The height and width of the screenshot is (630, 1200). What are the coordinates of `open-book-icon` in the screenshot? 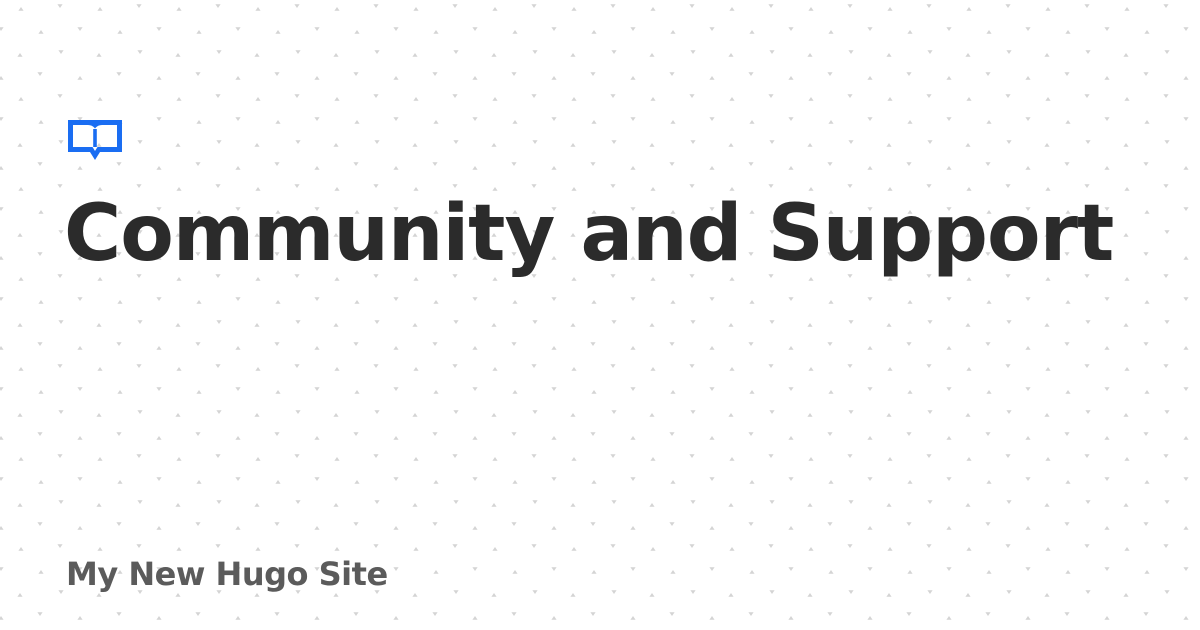 It's located at (95, 140).